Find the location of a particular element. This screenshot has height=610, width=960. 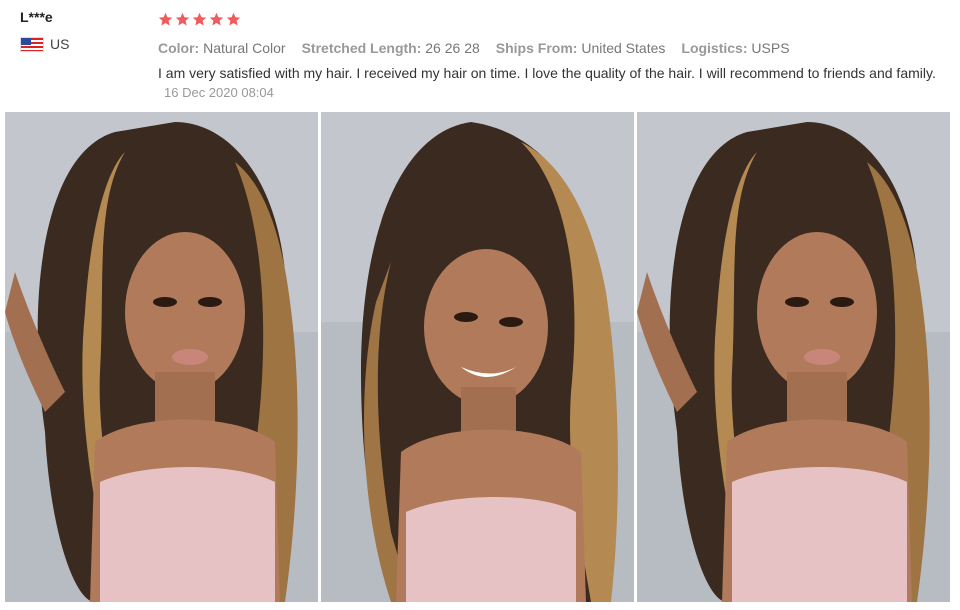

star-rating is located at coordinates (548, 19).